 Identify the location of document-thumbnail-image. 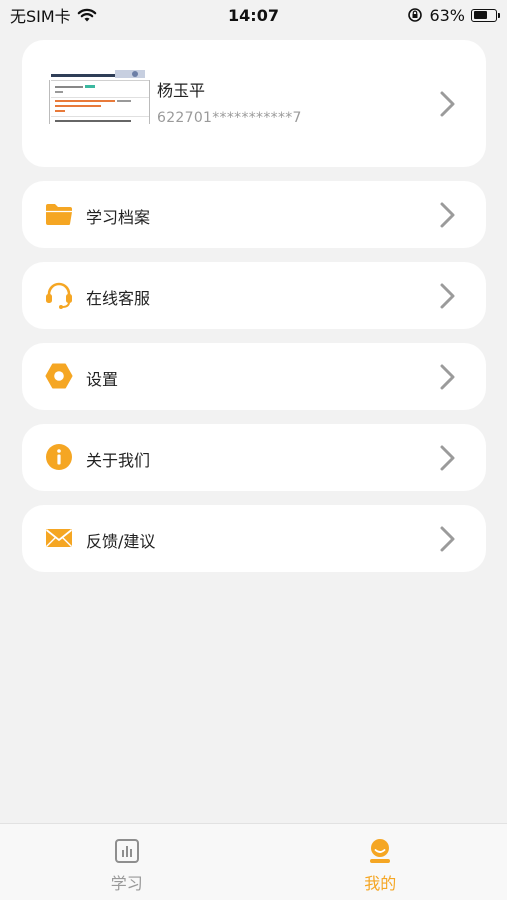
(99, 97).